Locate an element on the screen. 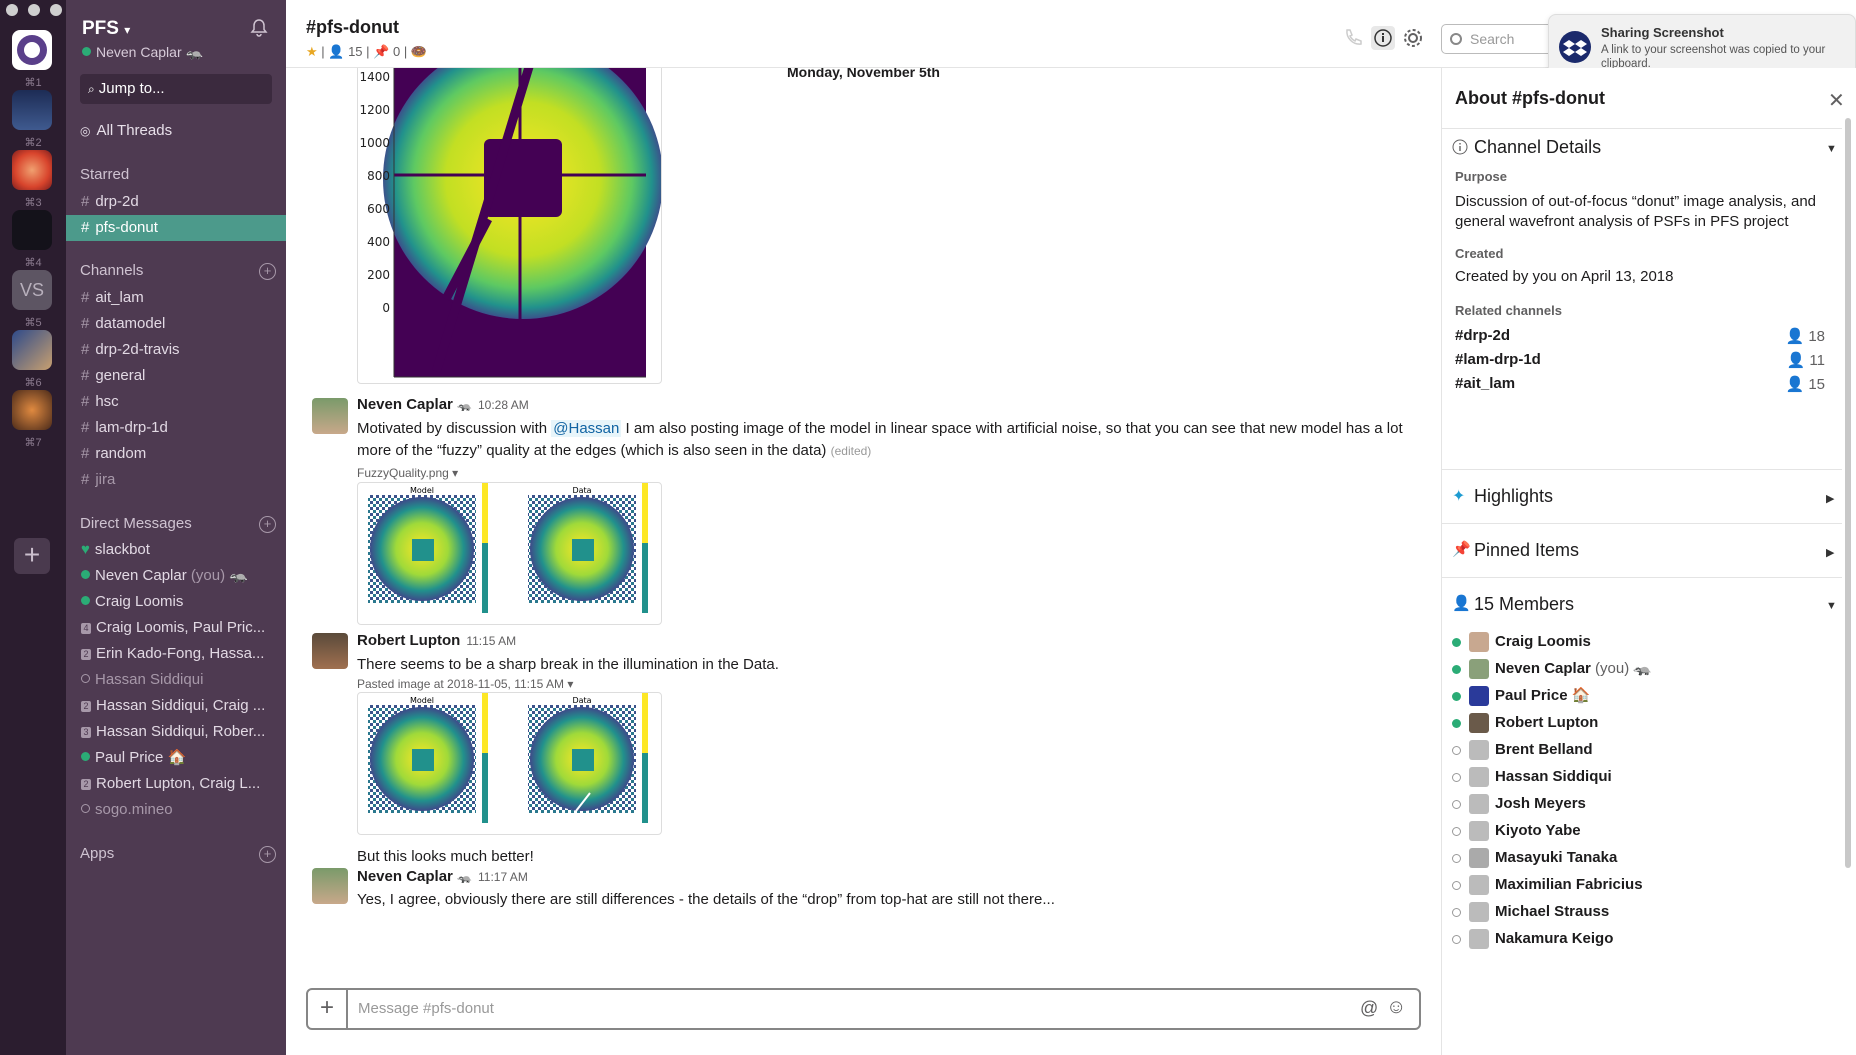  member-row: Nakamura Keigo is located at coordinates (1637, 939).